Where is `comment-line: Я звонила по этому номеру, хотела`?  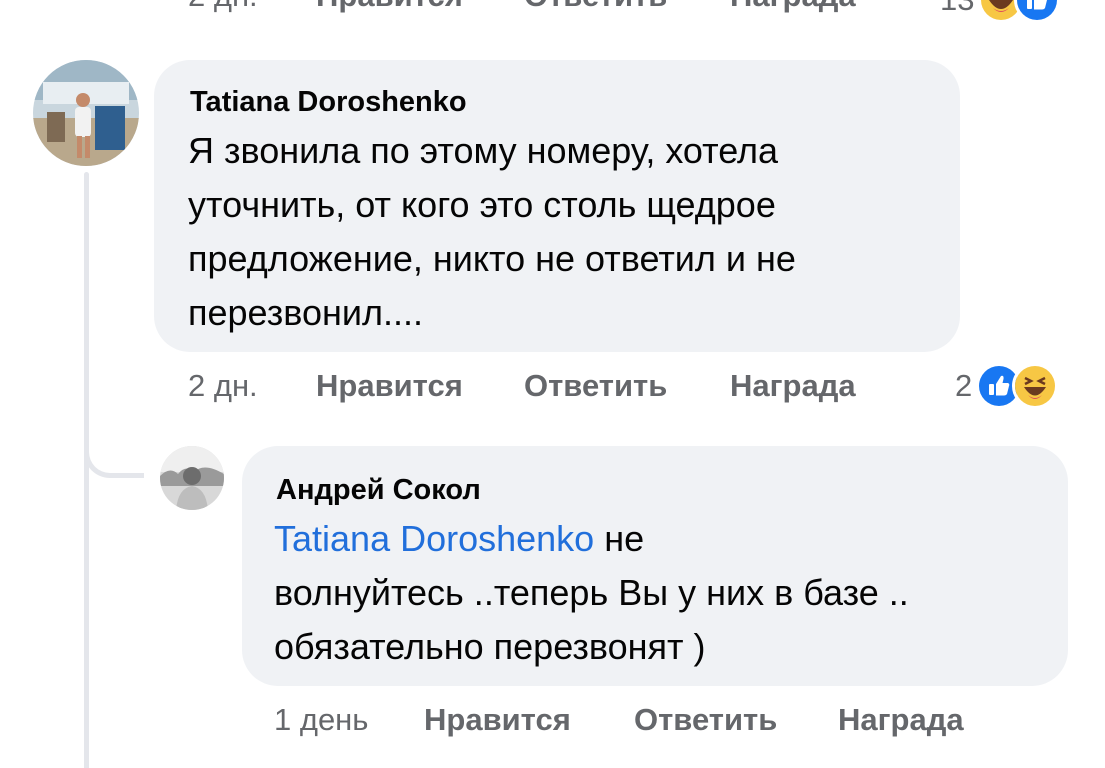
comment-line: Я звонила по этому номеру, хотела is located at coordinates (483, 150).